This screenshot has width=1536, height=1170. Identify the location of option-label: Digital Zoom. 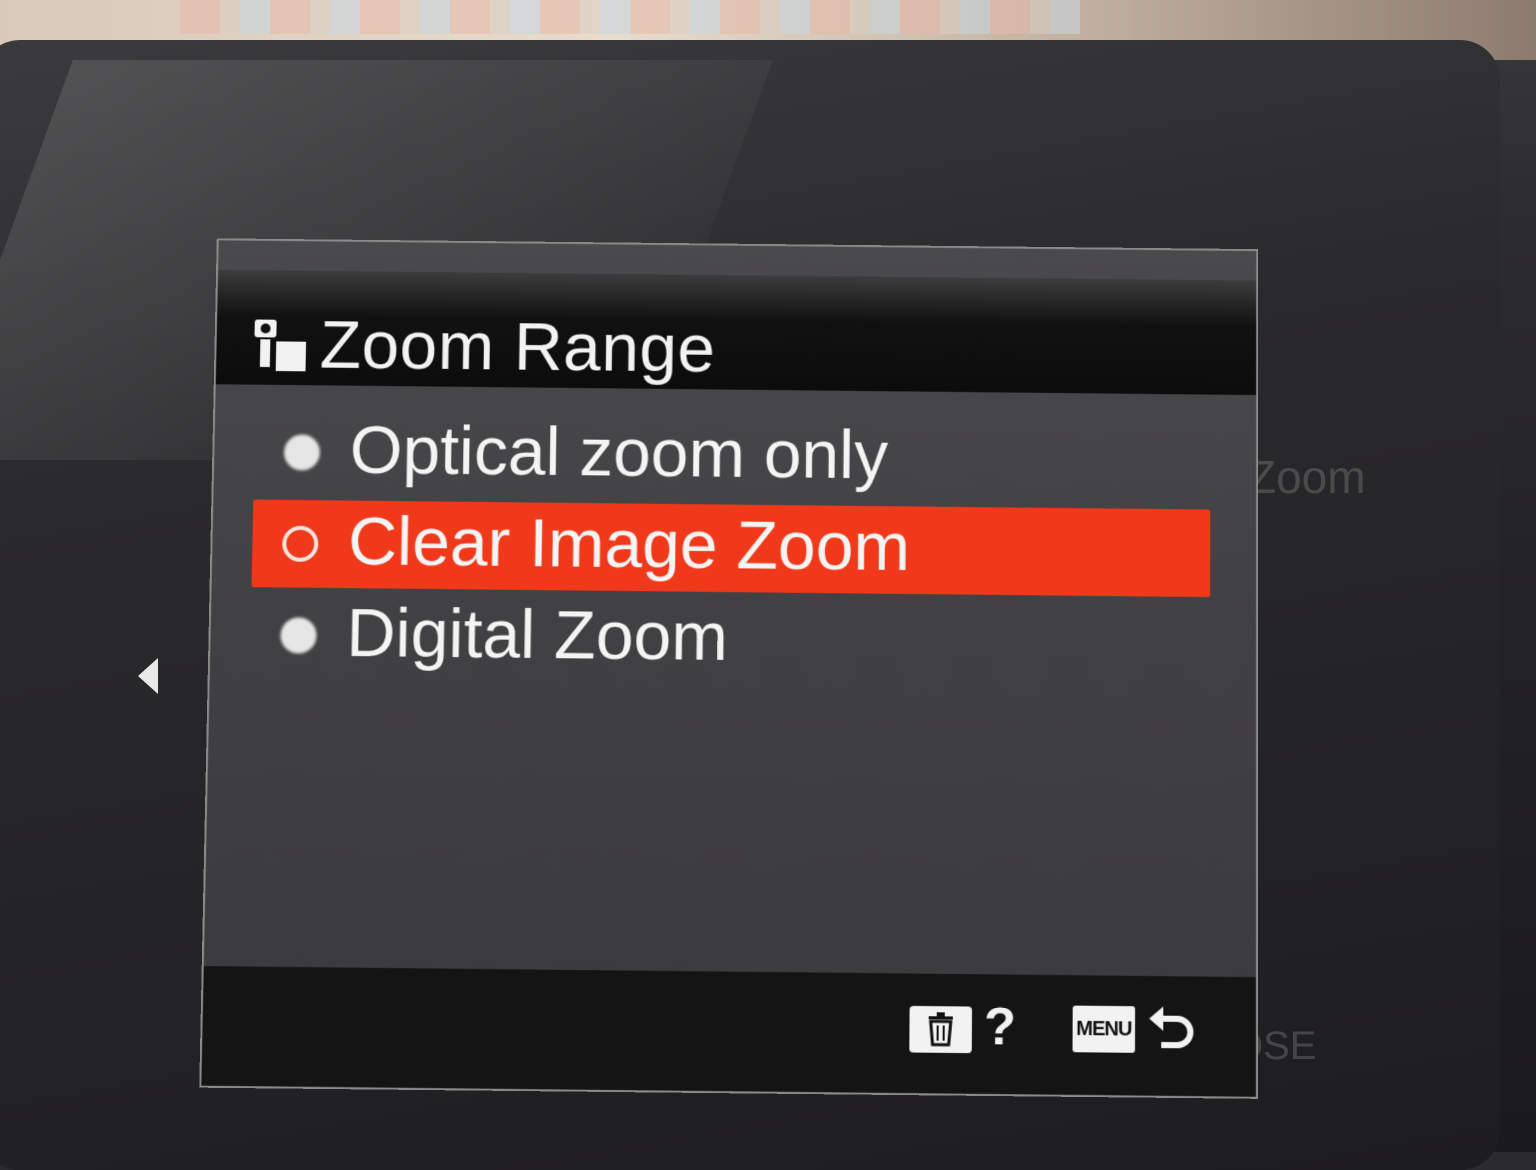
(537, 635).